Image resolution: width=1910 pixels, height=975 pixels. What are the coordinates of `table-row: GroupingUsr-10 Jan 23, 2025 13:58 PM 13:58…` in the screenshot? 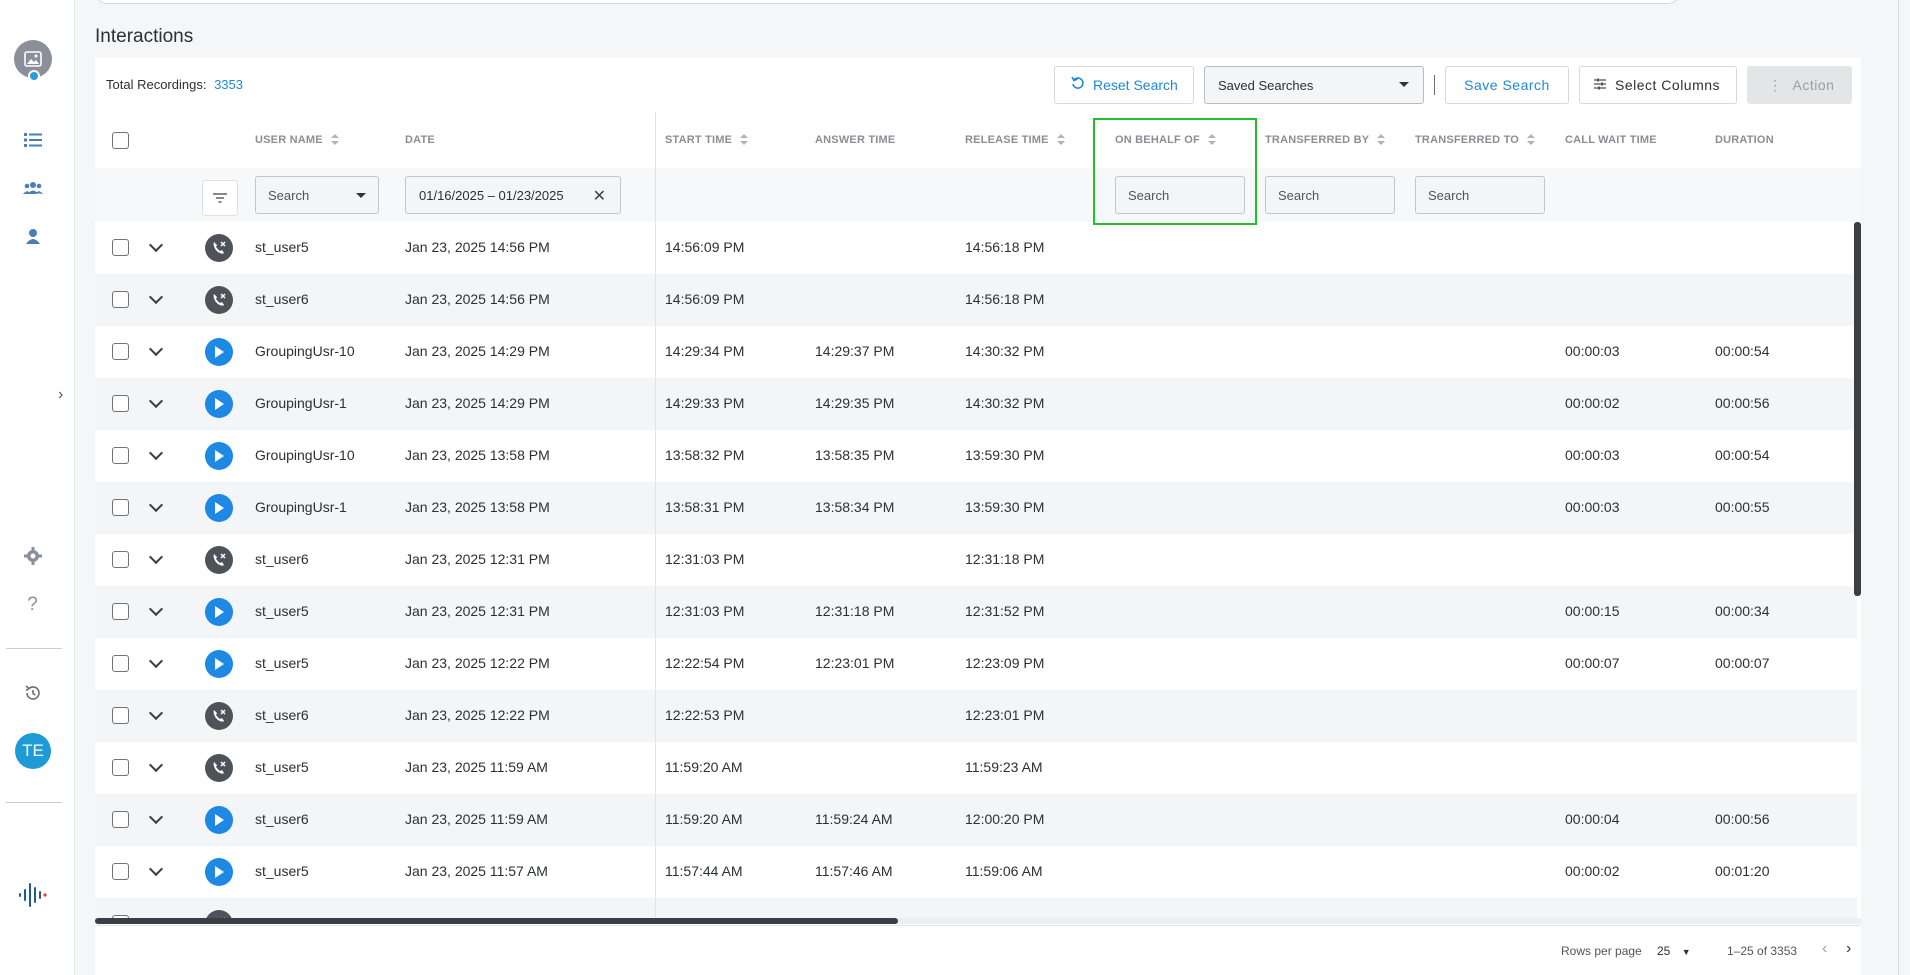 It's located at (976, 456).